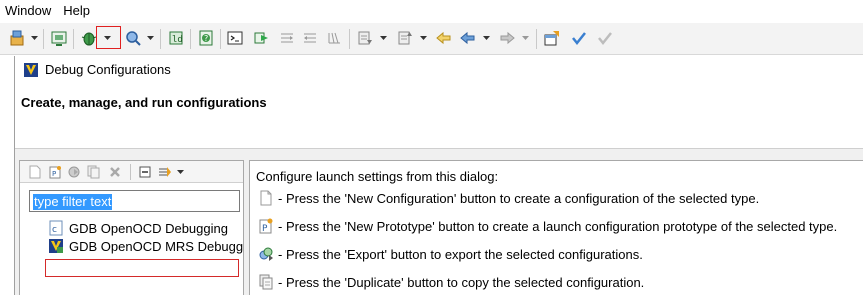 Image resolution: width=863 pixels, height=295 pixels. I want to click on delete-icon, so click(115, 172).